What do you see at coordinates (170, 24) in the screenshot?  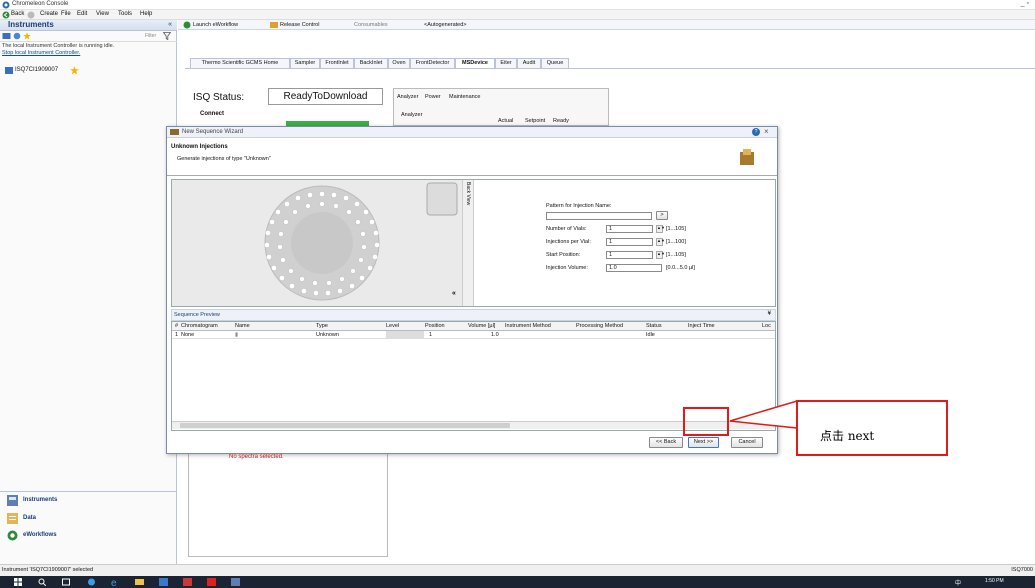 I see `collapse-icon: «` at bounding box center [170, 24].